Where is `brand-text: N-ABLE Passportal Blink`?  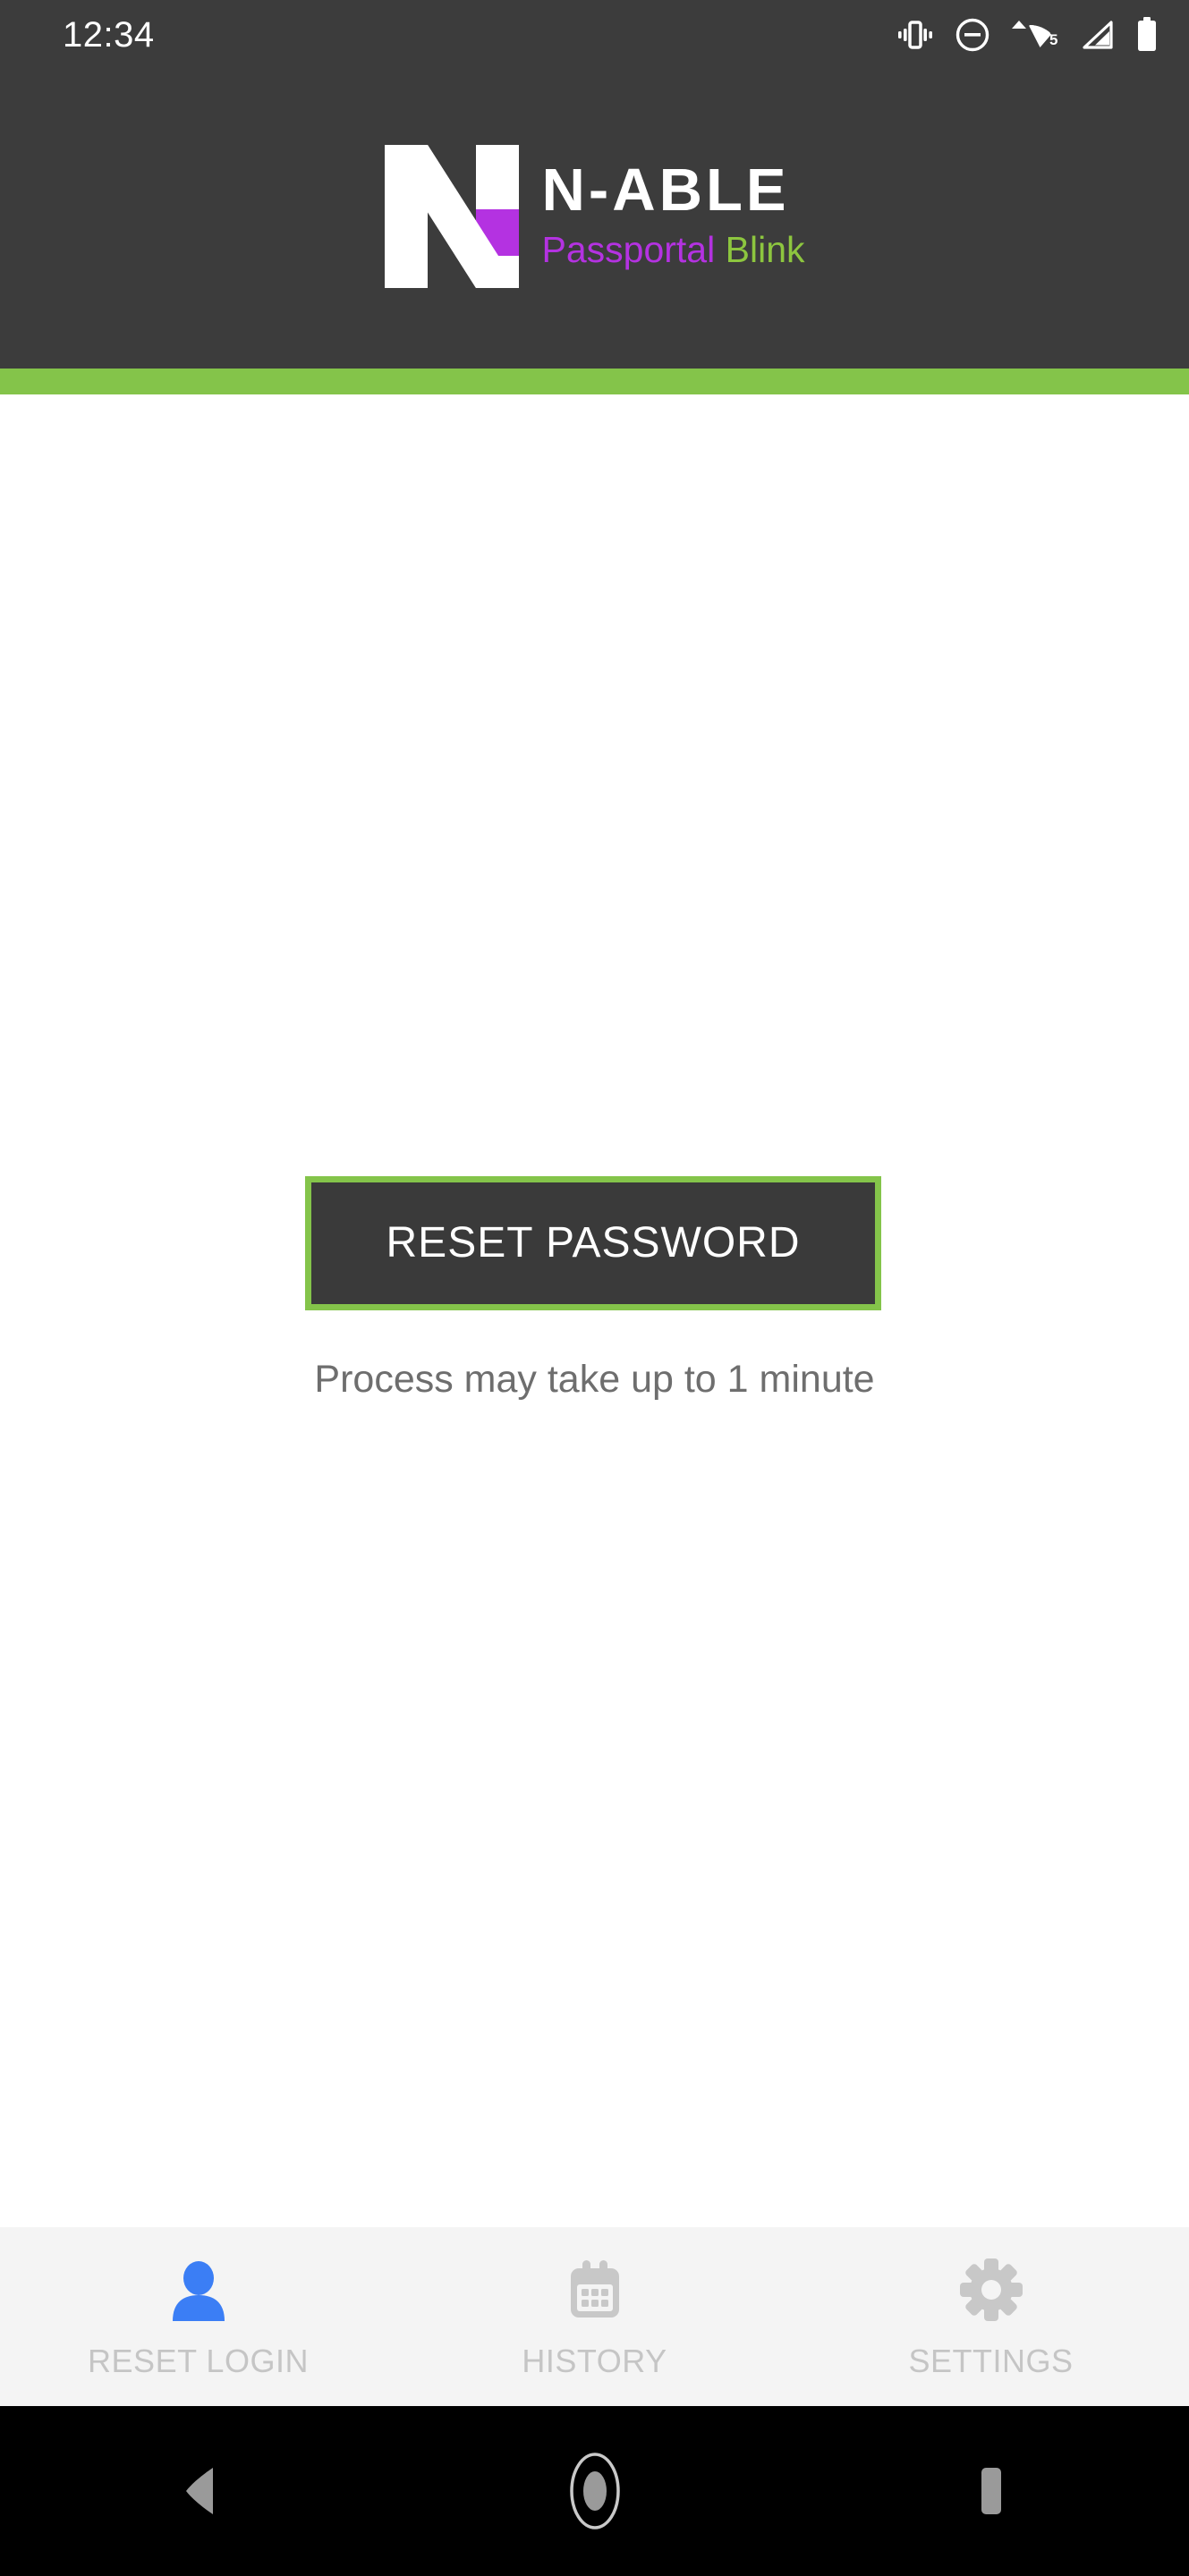
brand-text: N-ABLE Passportal Blink is located at coordinates (673, 215).